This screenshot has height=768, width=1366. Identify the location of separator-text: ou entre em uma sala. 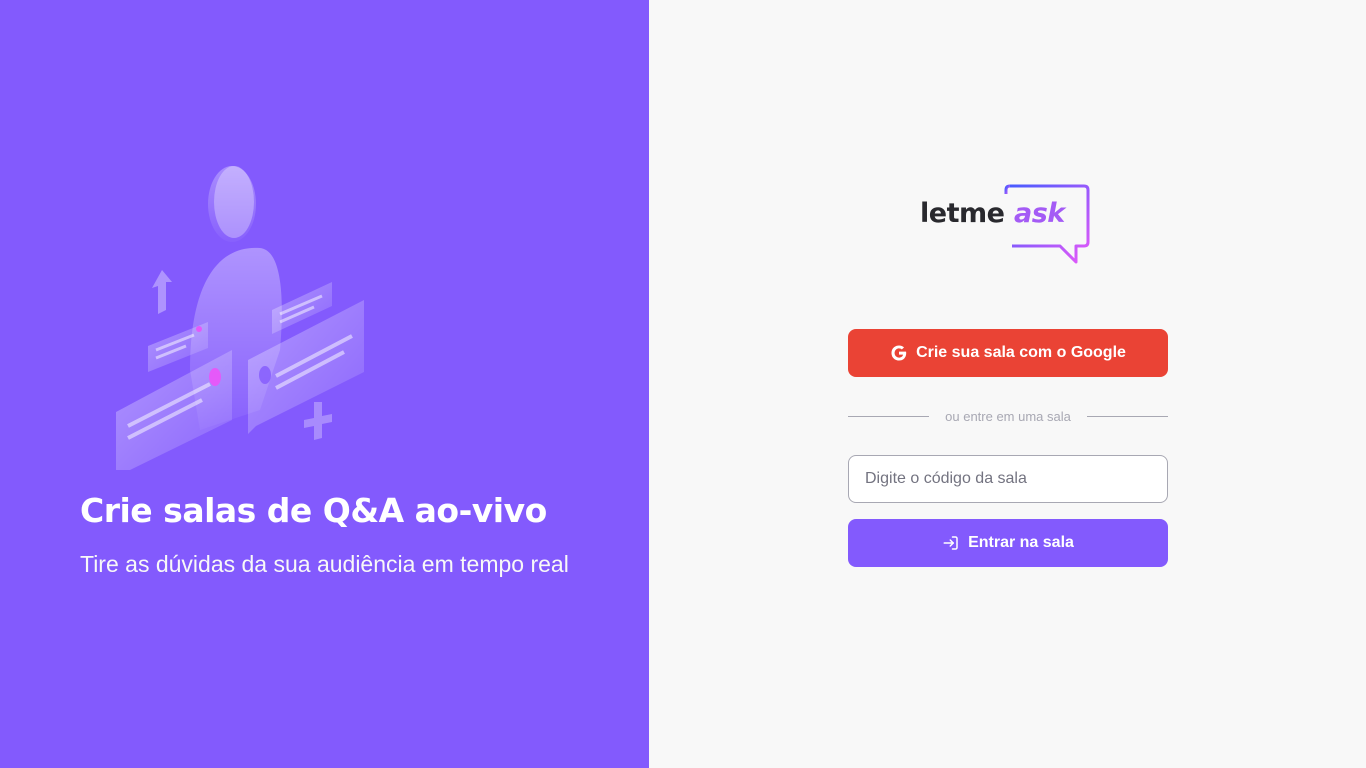
(1008, 416).